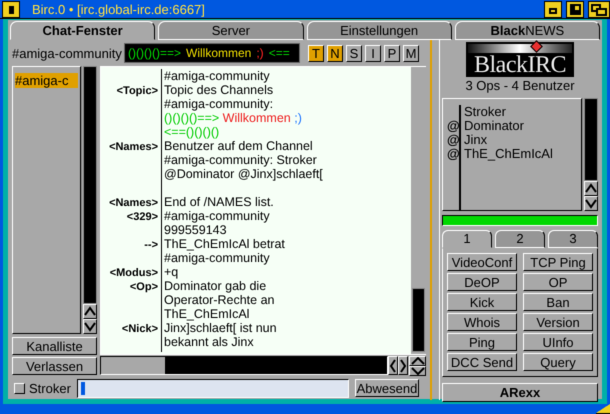 Image resolution: width=610 pixels, height=414 pixels. Describe the element at coordinates (219, 300) in the screenshot. I see `message-text: Operator-Rechte an` at that location.